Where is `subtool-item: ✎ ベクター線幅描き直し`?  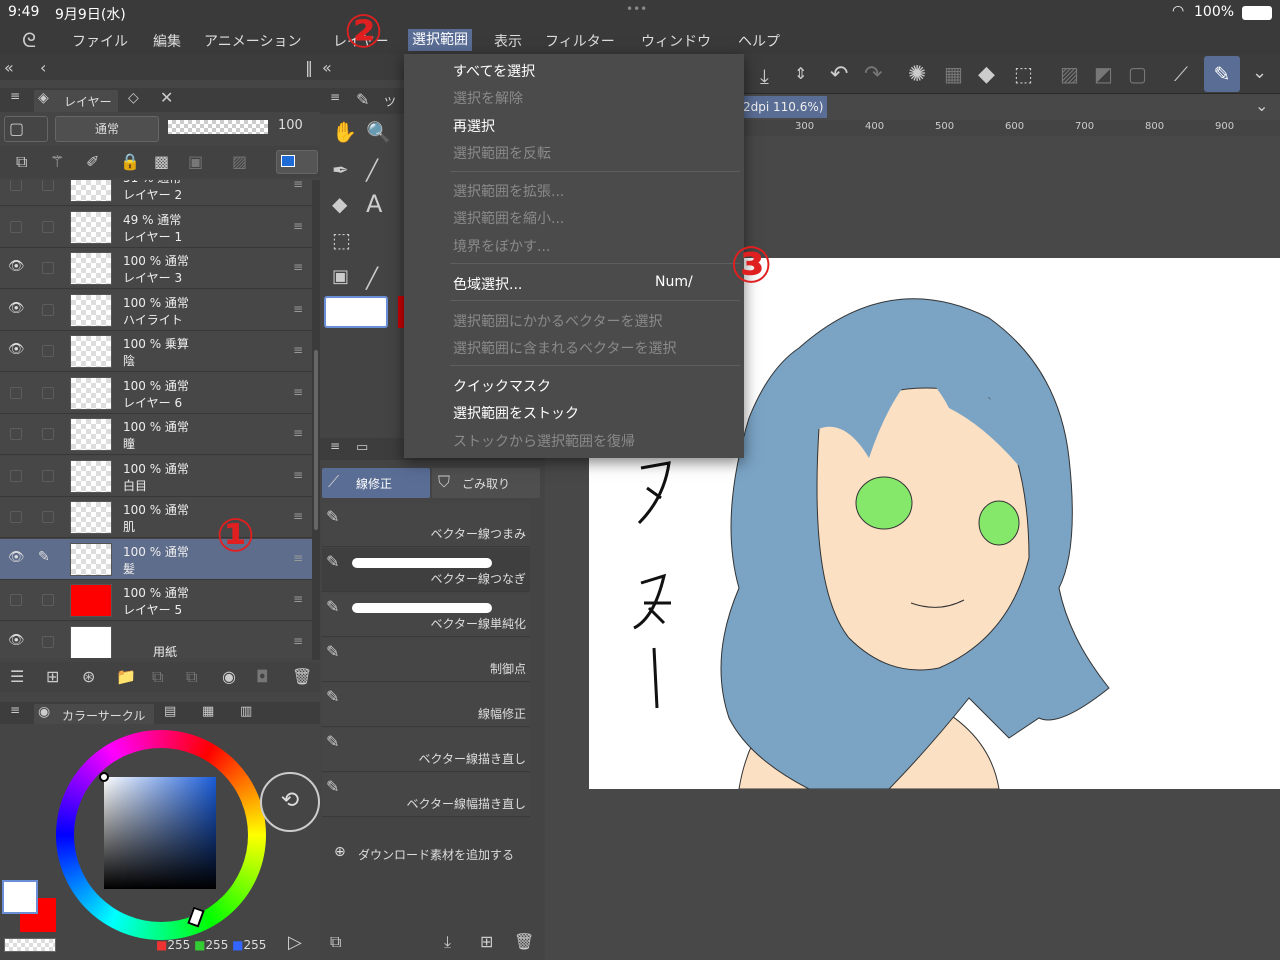
subtool-item: ✎ ベクター線幅描き直し is located at coordinates (426, 795).